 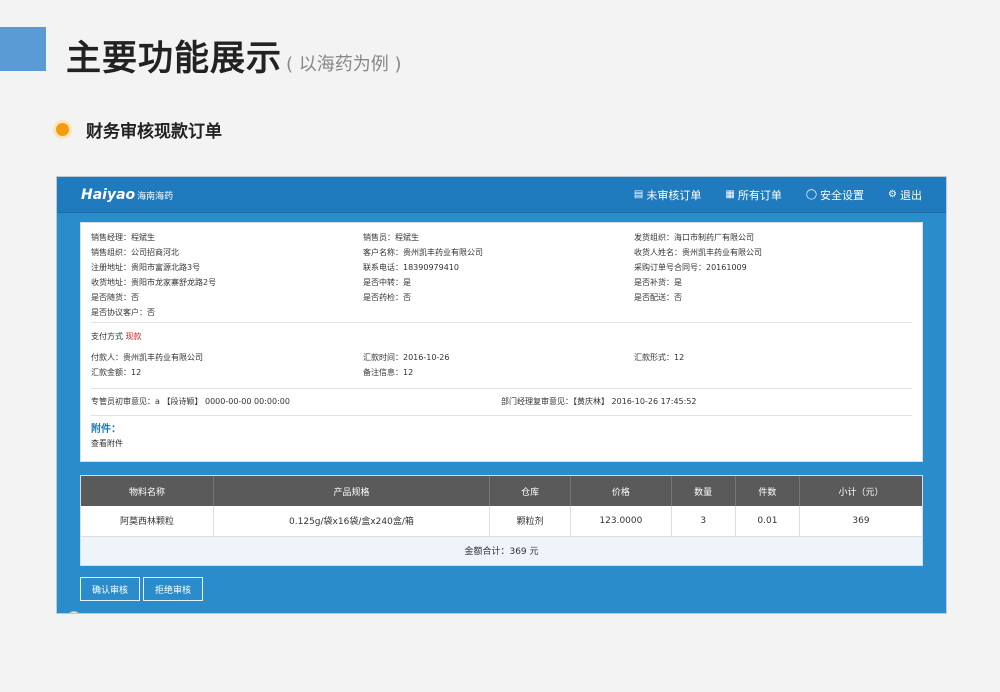 What do you see at coordinates (108, 194) in the screenshot?
I see `logo-text-en: Haiyao` at bounding box center [108, 194].